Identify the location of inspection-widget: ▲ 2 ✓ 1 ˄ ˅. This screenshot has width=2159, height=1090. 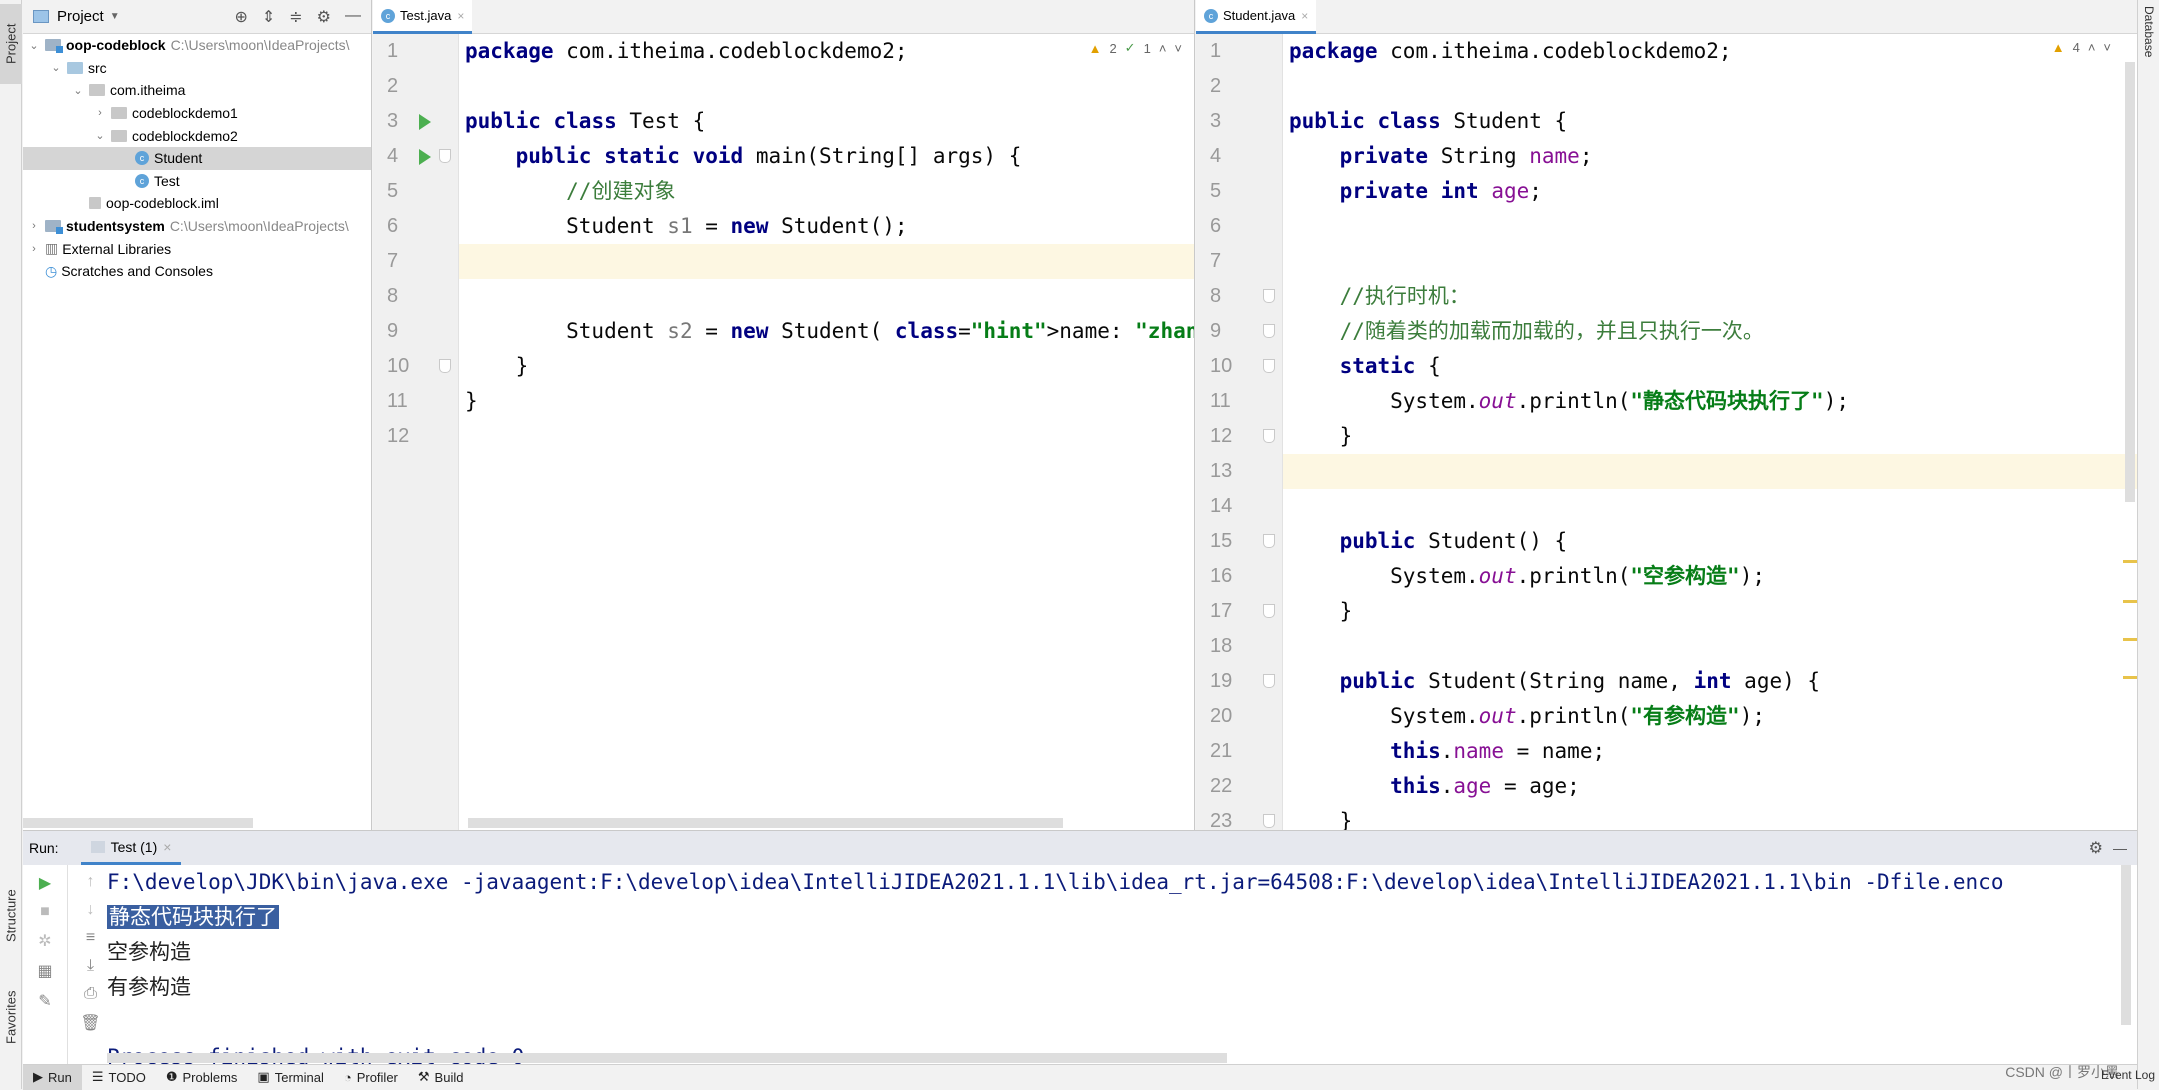
(1135, 48).